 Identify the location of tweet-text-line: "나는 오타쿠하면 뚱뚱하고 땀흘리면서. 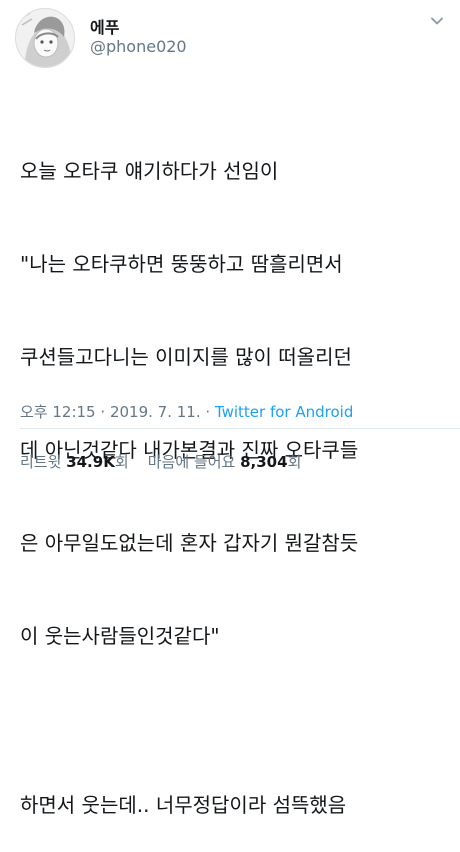
(181, 264).